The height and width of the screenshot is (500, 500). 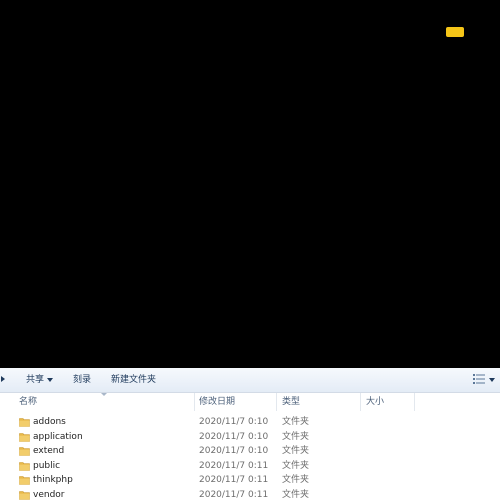 I want to click on list-item: extend 2020/11/7 0:10 文件夹, so click(x=250, y=451).